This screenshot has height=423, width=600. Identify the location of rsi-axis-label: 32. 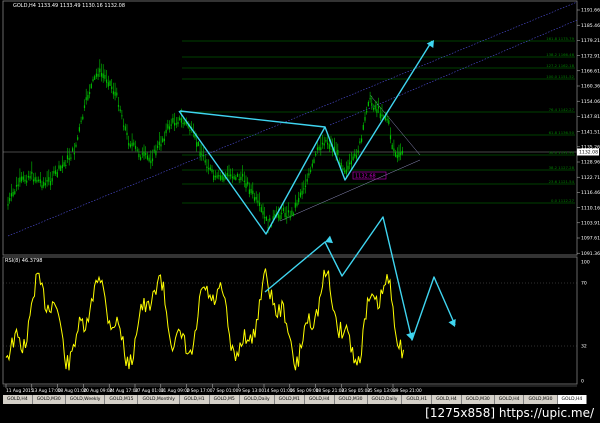
(584, 347).